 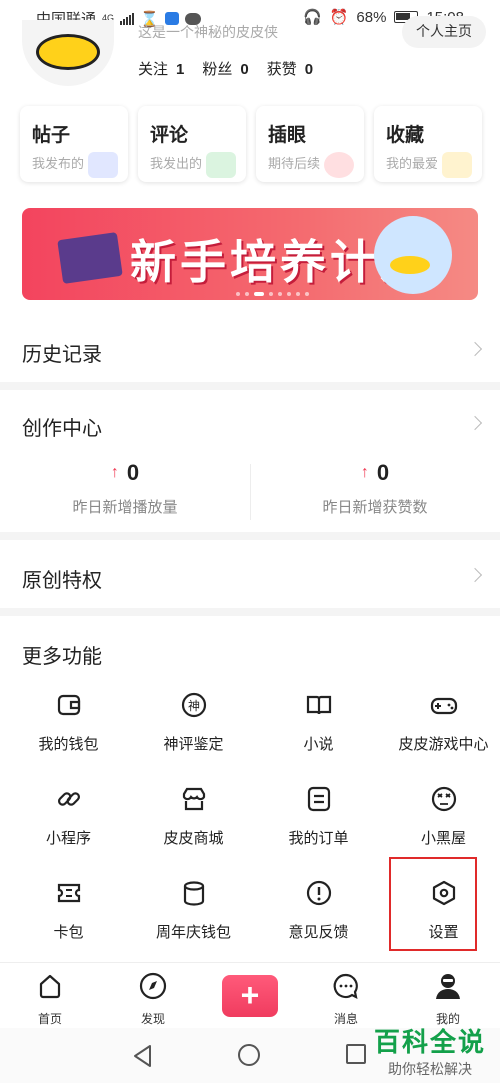 I want to click on feature-anniversary-wallet: 周年庆钱包, so click(x=193, y=910).